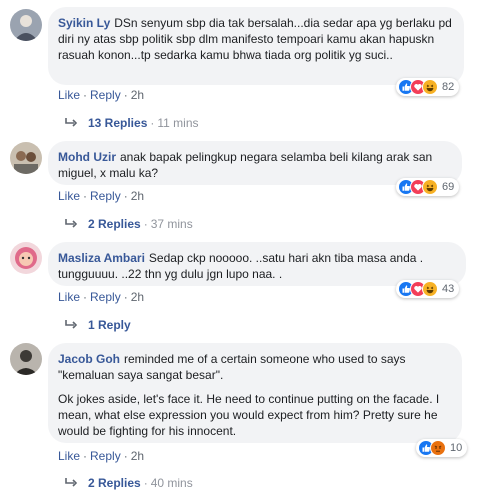 This screenshot has height=496, width=478. What do you see at coordinates (456, 448) in the screenshot?
I see `reaction-count: 10` at bounding box center [456, 448].